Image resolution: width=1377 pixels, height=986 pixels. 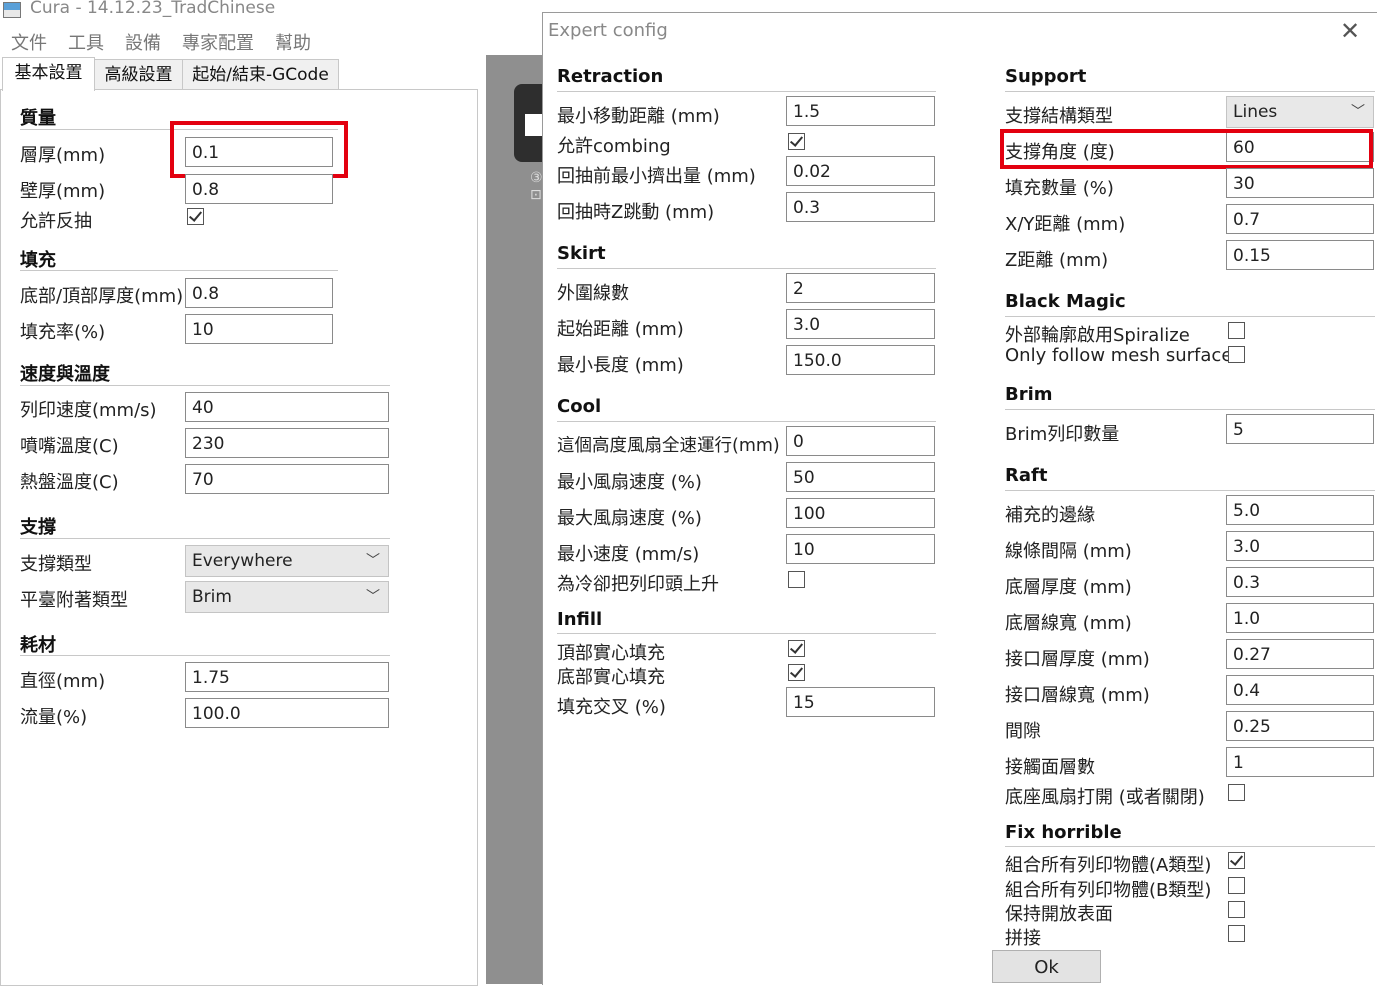 What do you see at coordinates (1236, 909) in the screenshot?
I see `keep-open-checkbox` at bounding box center [1236, 909].